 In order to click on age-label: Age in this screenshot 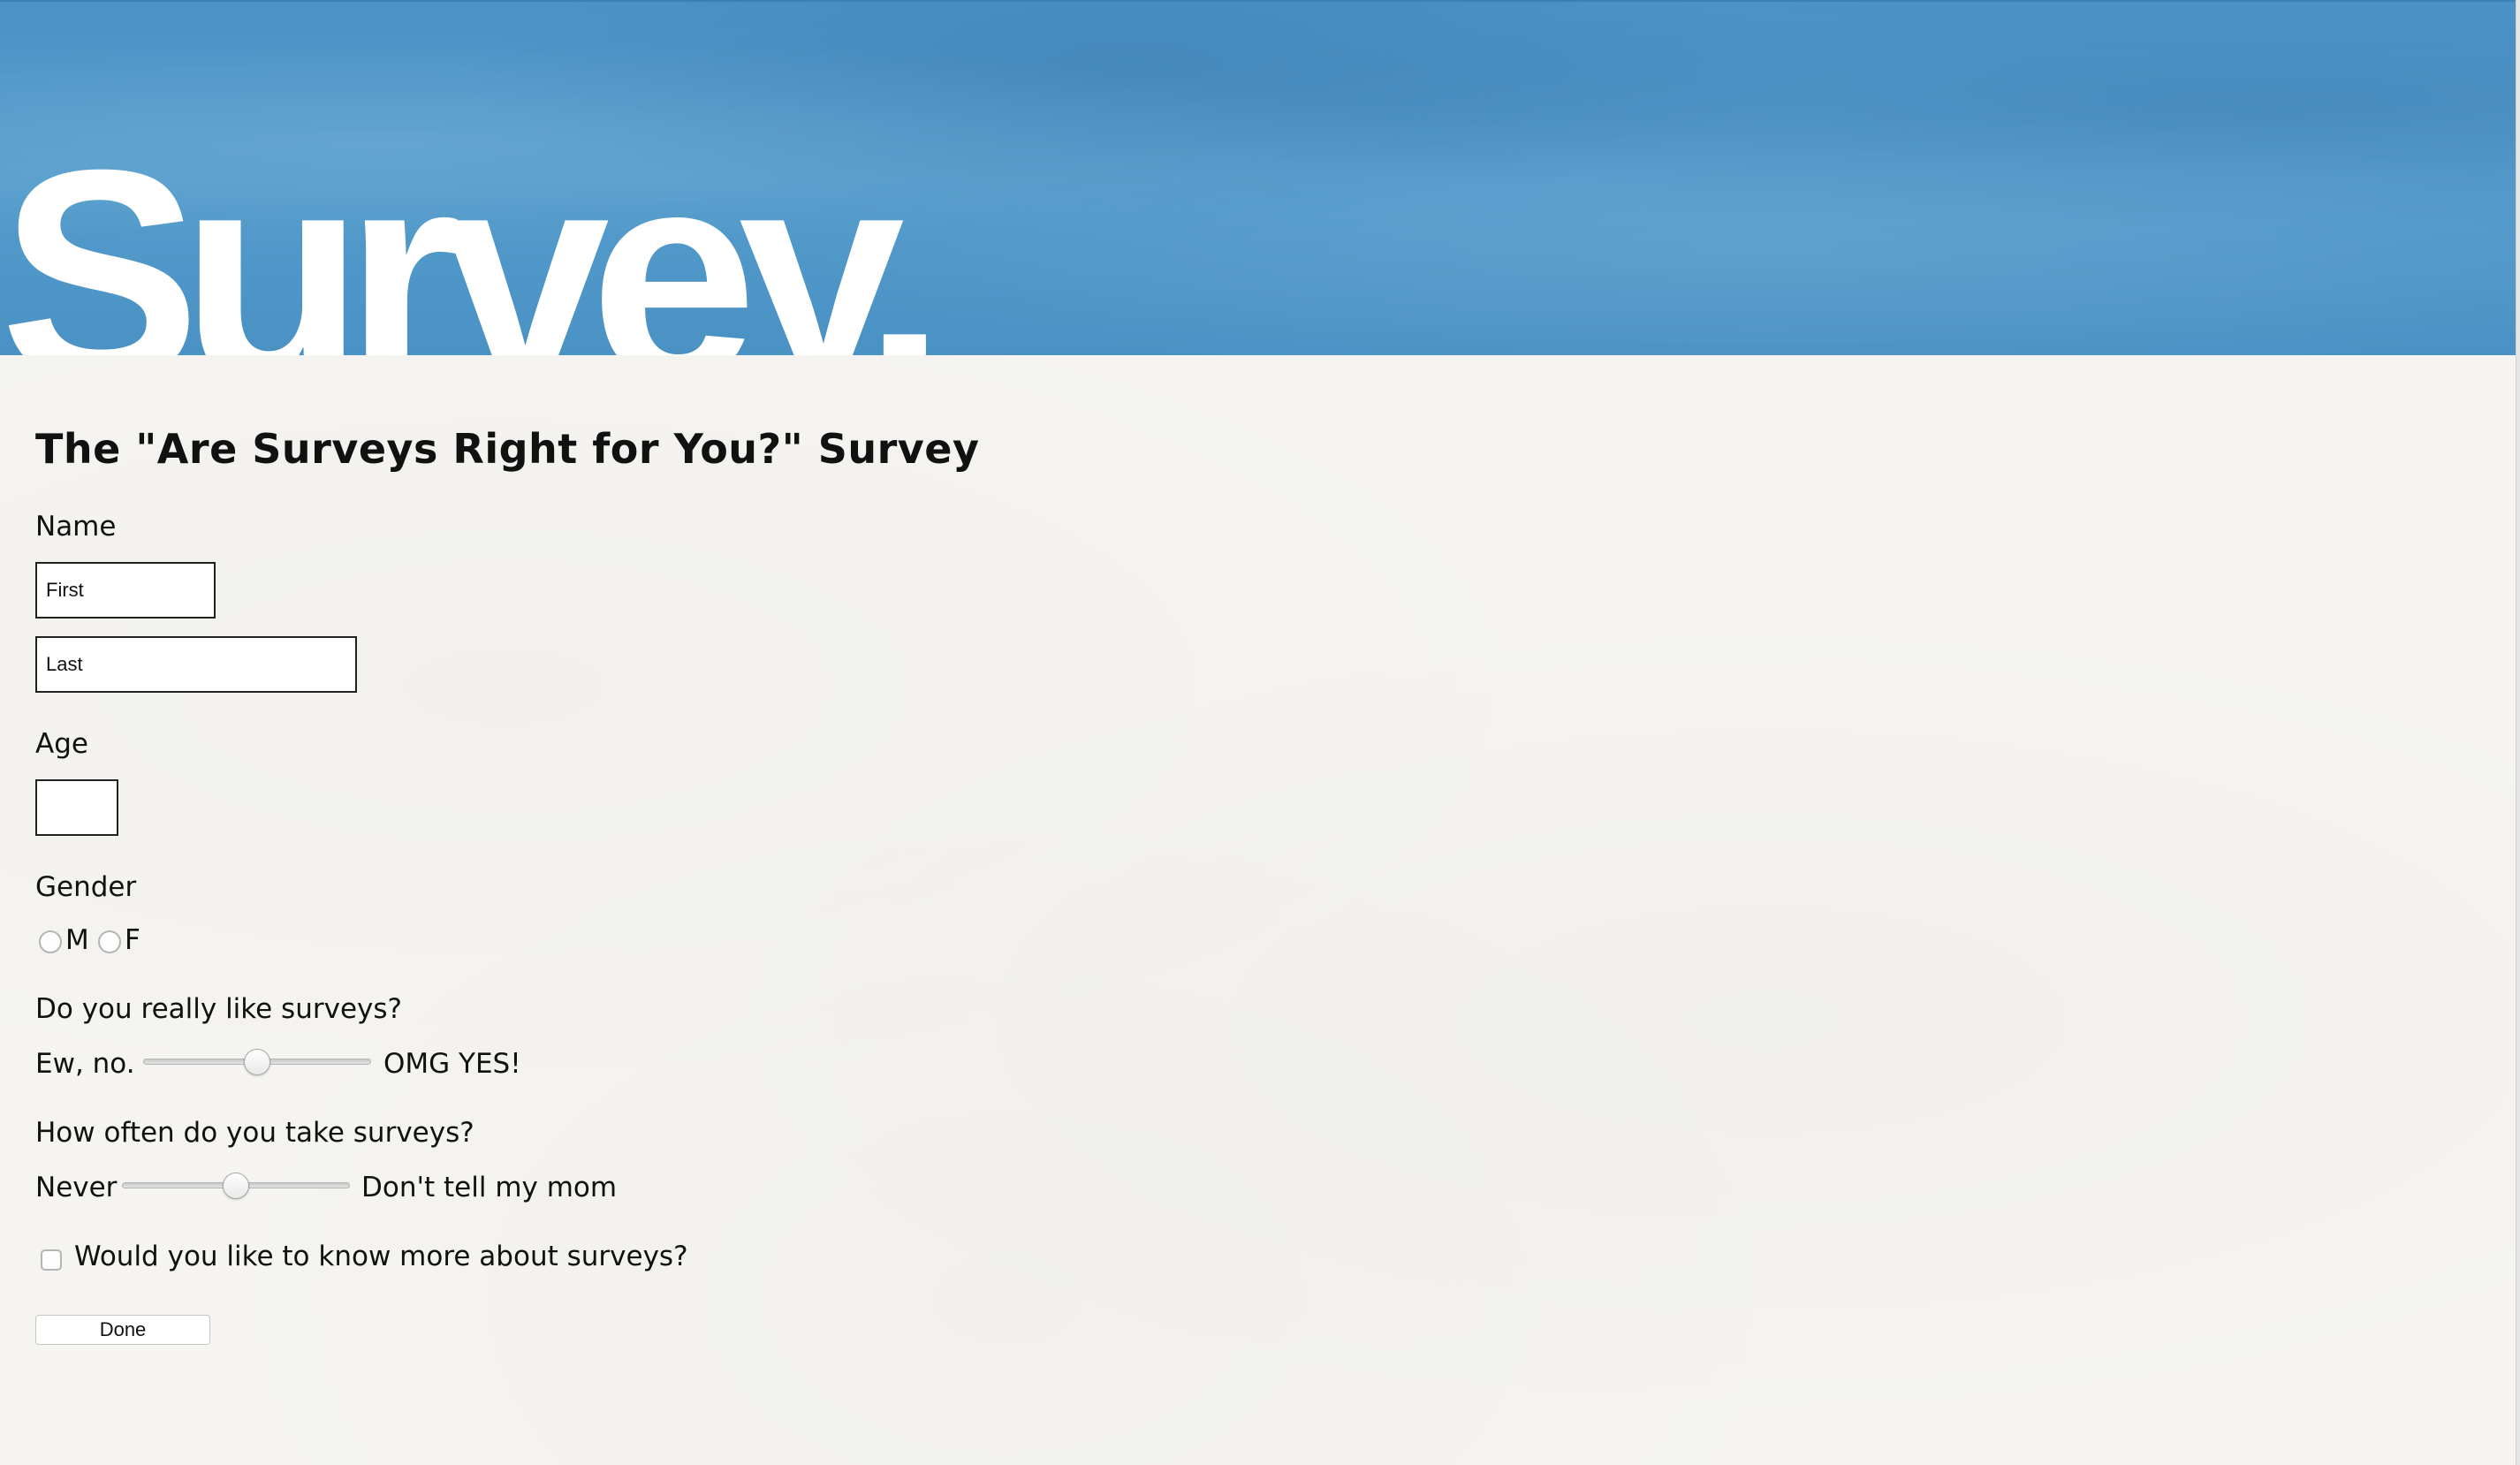, I will do `click(62, 744)`.